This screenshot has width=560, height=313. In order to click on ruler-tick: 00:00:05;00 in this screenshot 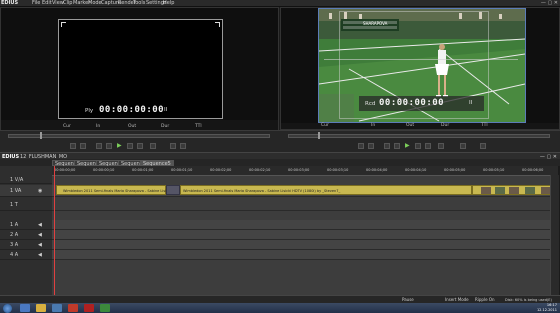, I will do `click(455, 170)`.